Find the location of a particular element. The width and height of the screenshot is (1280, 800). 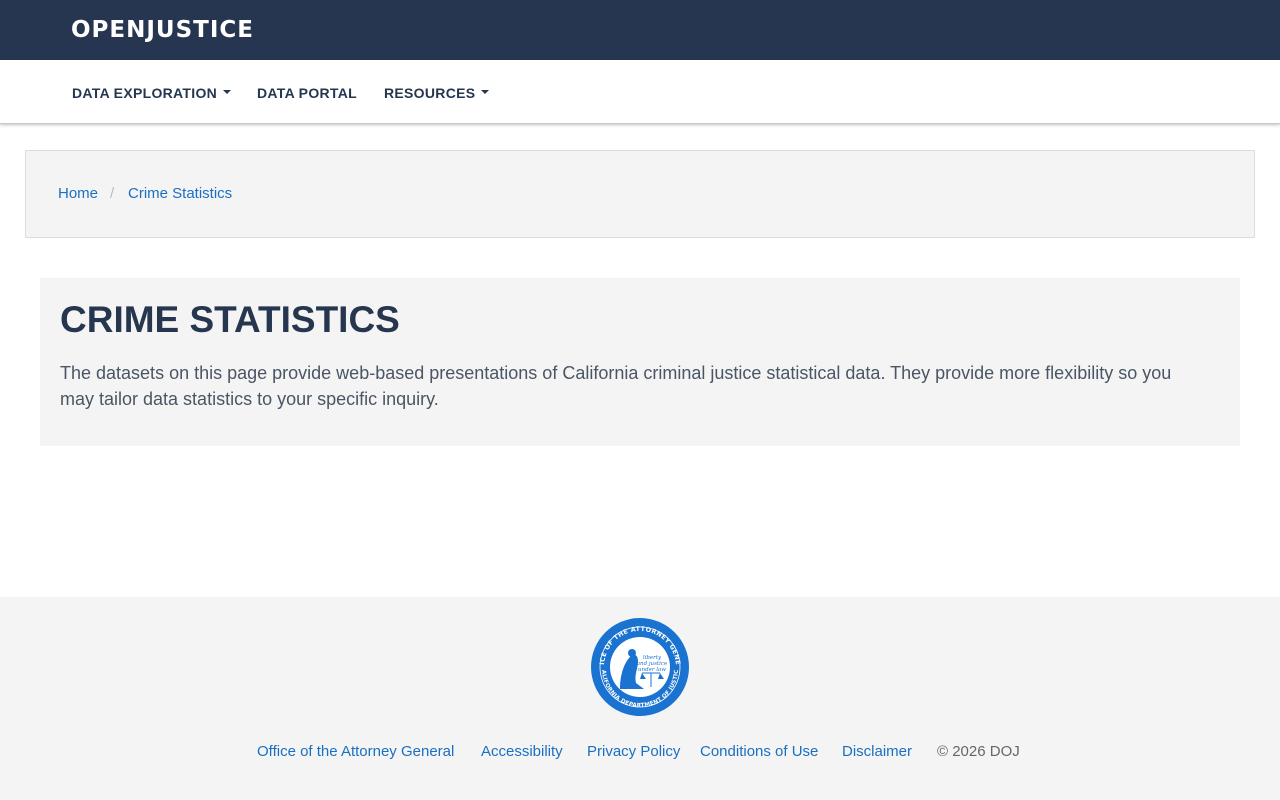

breadcrumb-crime-statistics: Crime Statistics is located at coordinates (180, 194).